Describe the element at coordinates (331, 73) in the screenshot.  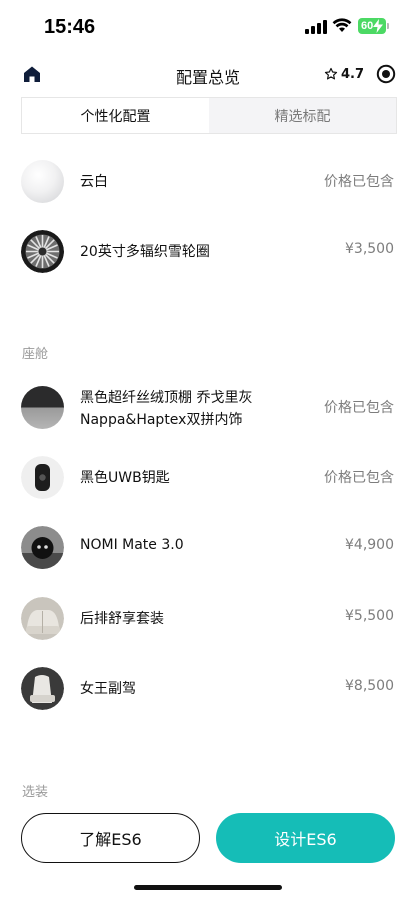
I see `star-icon` at that location.